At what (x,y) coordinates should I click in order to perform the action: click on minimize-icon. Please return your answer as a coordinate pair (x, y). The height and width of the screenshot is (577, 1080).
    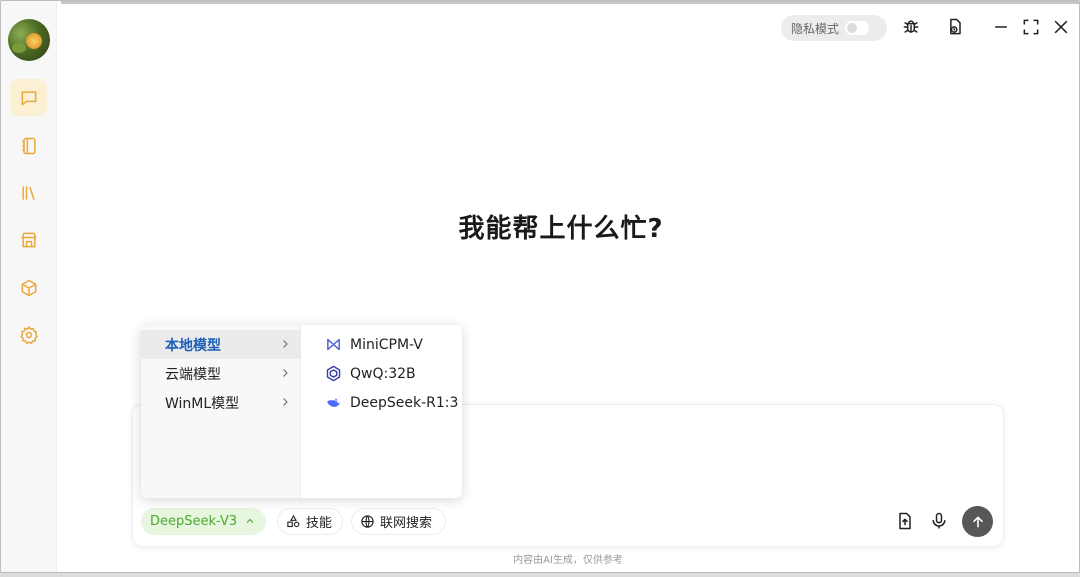
    Looking at the image, I should click on (1001, 27).